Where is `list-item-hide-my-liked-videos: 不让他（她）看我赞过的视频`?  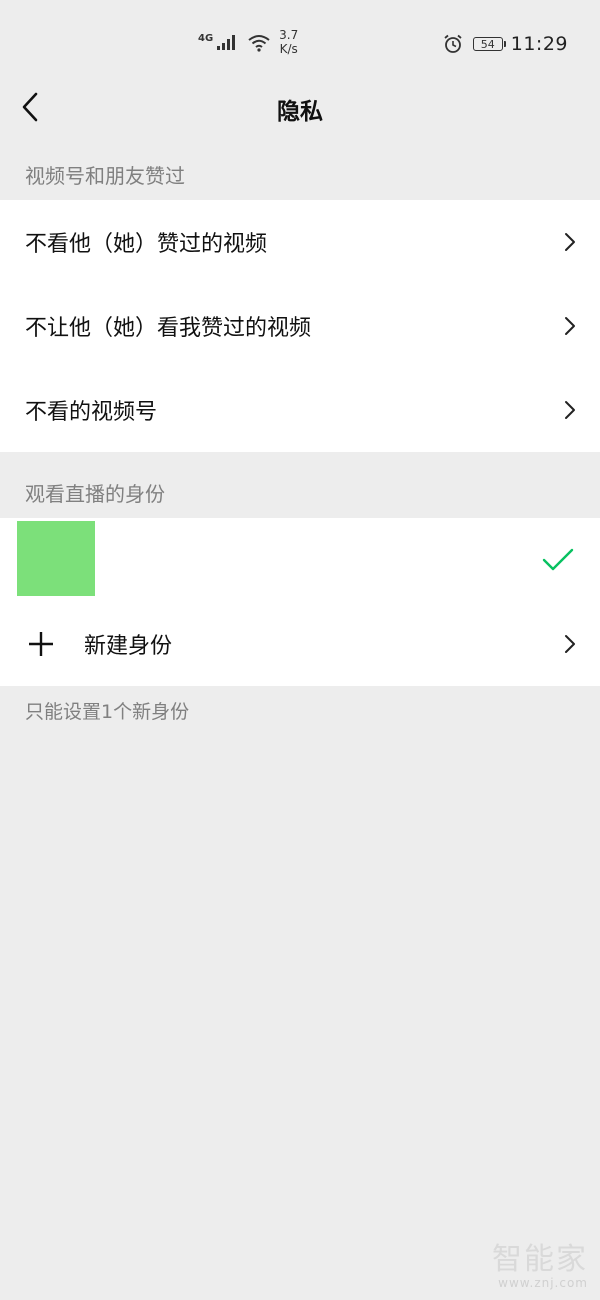 list-item-hide-my-liked-videos: 不让他（她）看我赞过的视频 is located at coordinates (300, 326).